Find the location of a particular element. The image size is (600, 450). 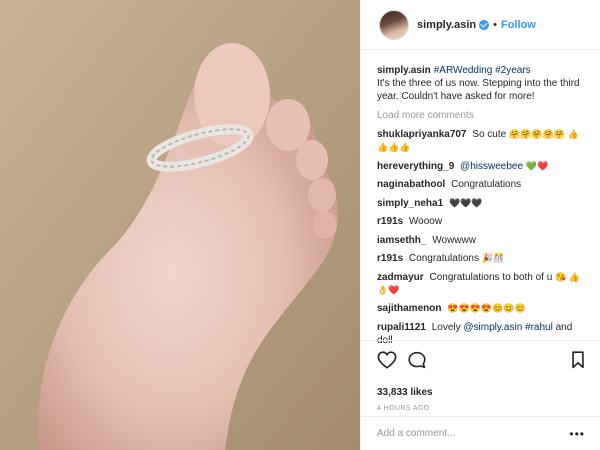

comment-text: So cute is located at coordinates (489, 134).